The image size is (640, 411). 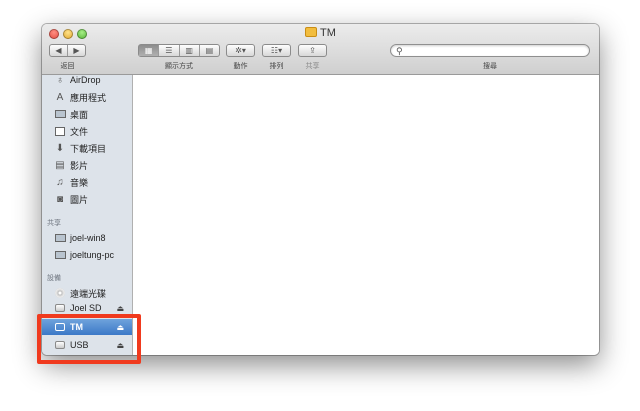 I want to click on devices-section-header: 設備, so click(x=54, y=278).